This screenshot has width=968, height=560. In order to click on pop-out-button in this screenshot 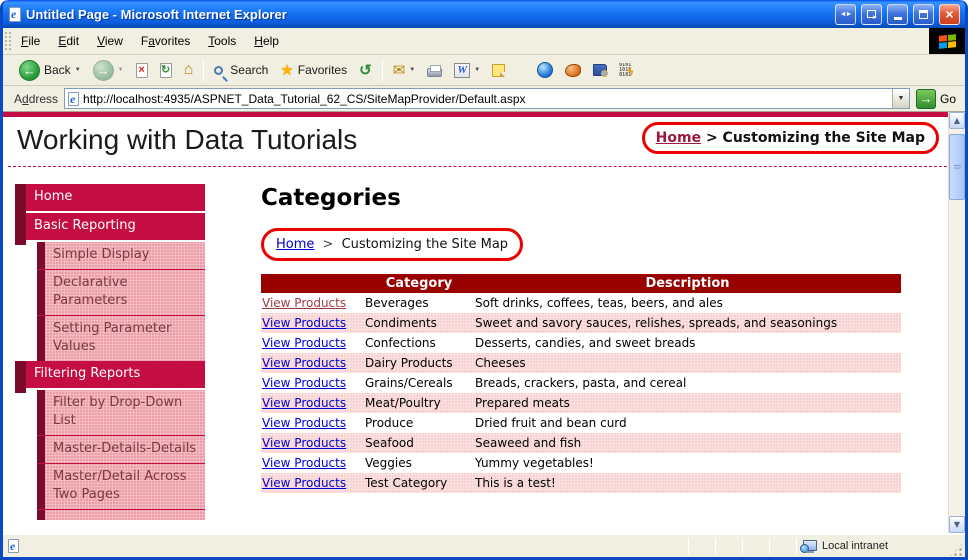, I will do `click(871, 14)`.